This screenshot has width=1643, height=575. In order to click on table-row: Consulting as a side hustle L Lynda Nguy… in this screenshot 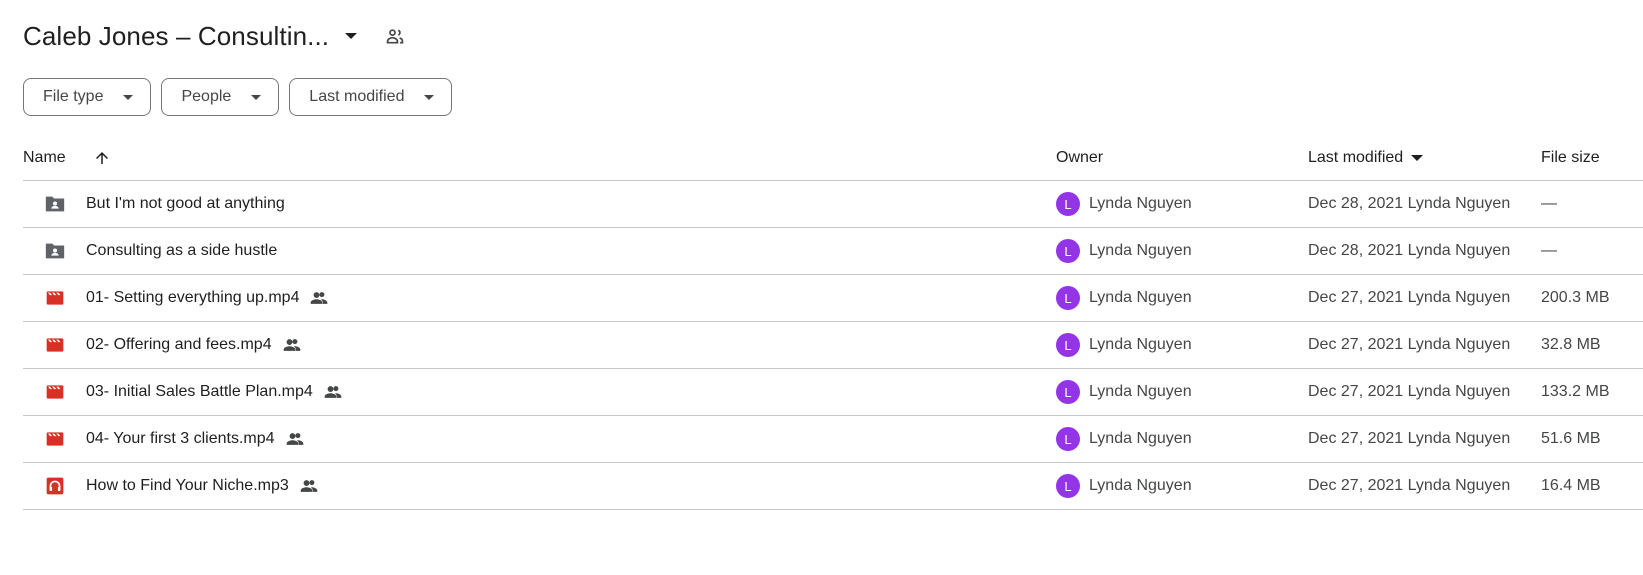, I will do `click(833, 251)`.